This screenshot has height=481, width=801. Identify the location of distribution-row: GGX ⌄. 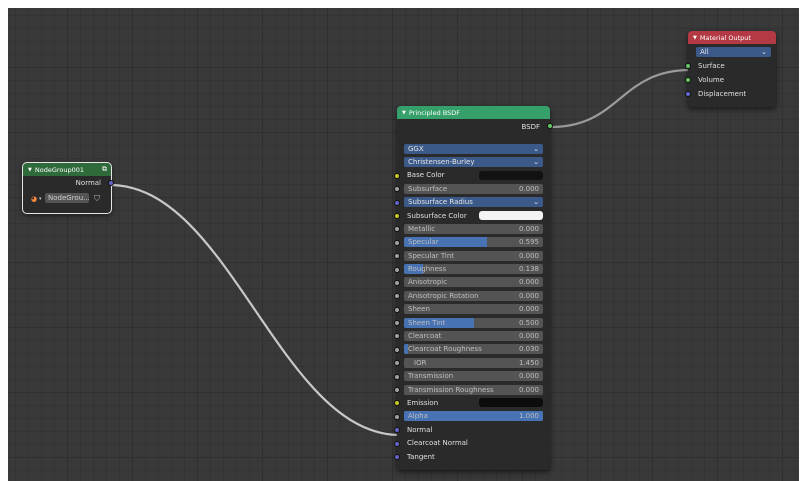
(473, 148).